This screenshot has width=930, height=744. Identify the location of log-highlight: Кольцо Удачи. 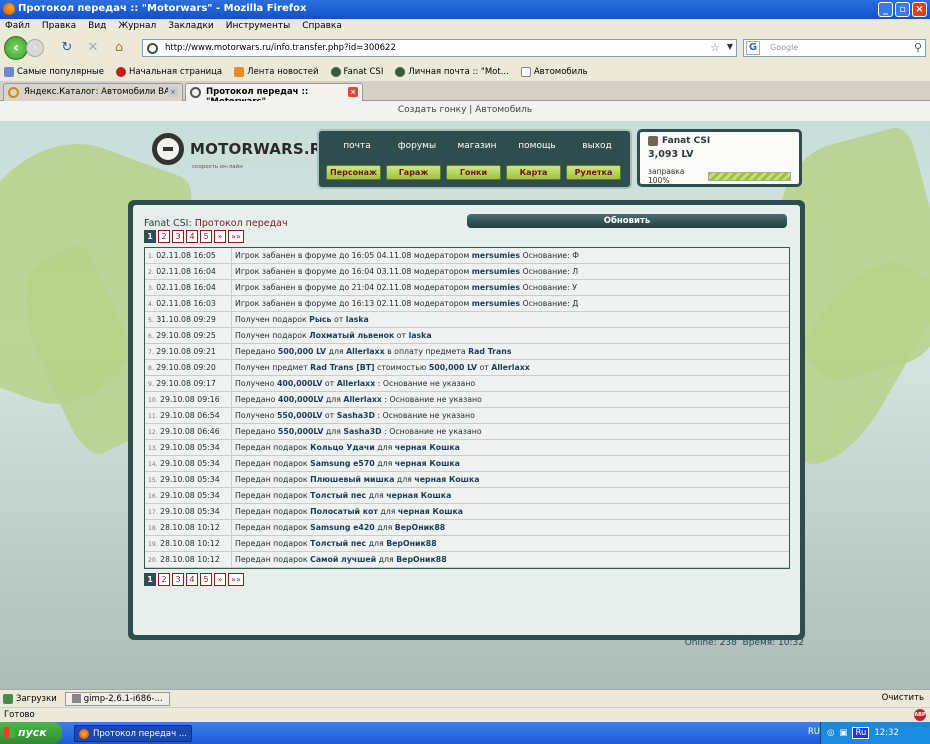
(342, 447).